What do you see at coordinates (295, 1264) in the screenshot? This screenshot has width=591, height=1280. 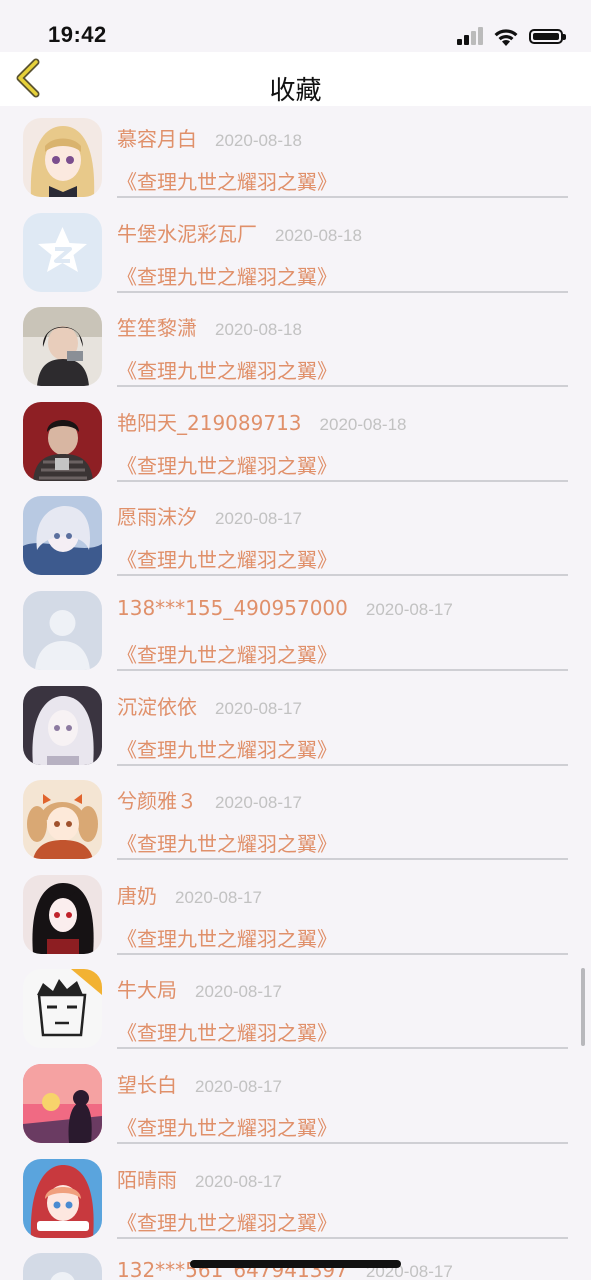 I see `home-indicator` at bounding box center [295, 1264].